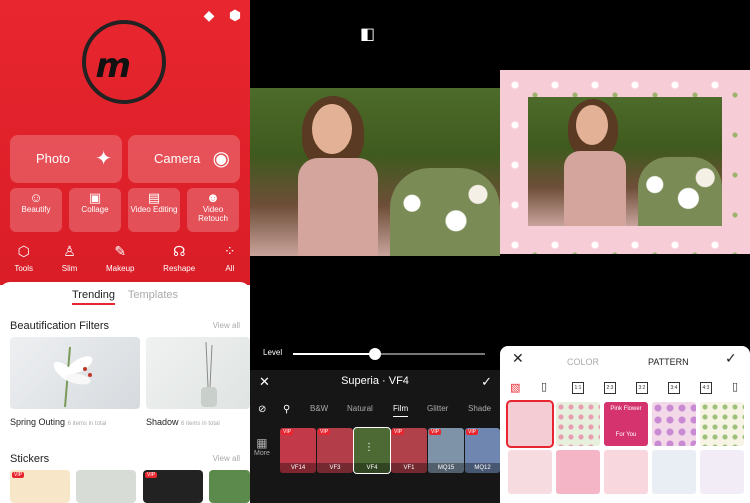  I want to click on view-all-stickers-link: View all, so click(226, 458).